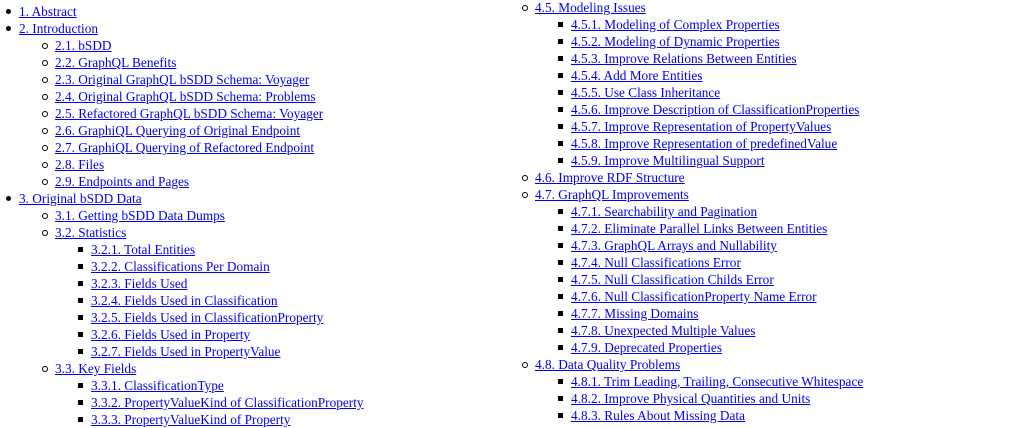 The width and height of the screenshot is (1030, 428). Describe the element at coordinates (90, 232) in the screenshot. I see `toc-link: 3.2. Statistics` at that location.